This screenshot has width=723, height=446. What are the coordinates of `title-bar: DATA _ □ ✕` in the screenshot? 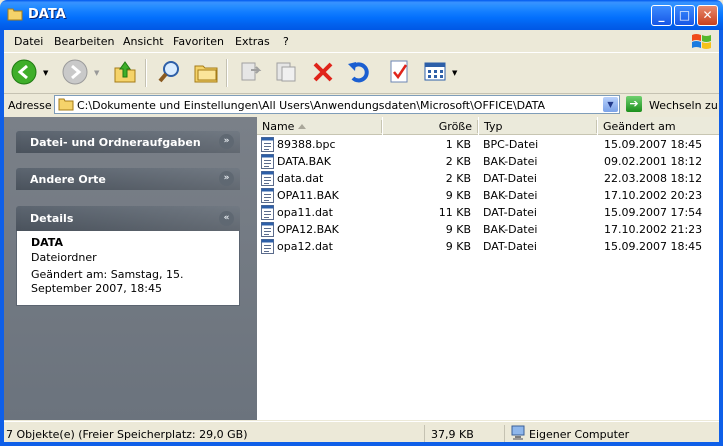 It's located at (361, 15).